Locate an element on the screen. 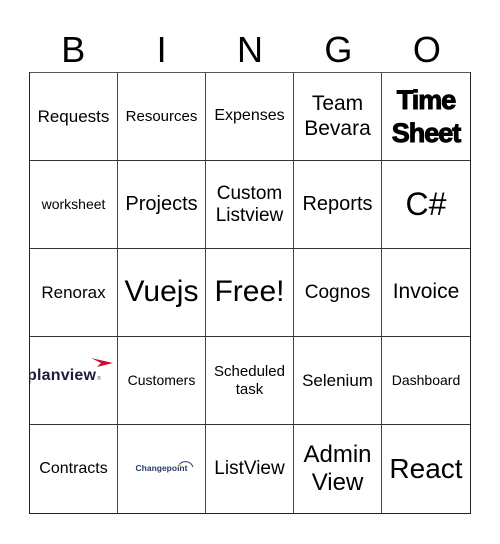  bingo-cell-selenium: Selenium is located at coordinates (338, 381).